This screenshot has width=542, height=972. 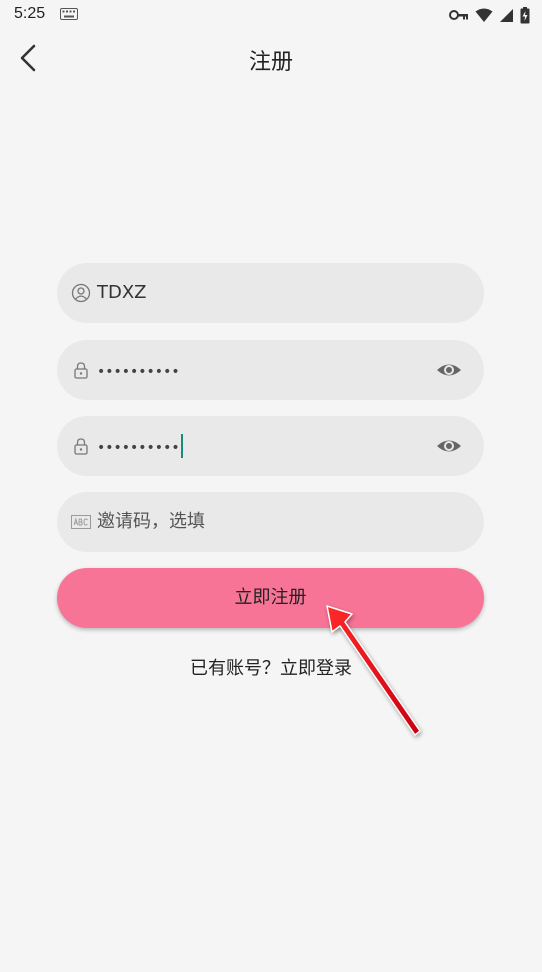 What do you see at coordinates (30, 13) in the screenshot?
I see `status-time: 5:25` at bounding box center [30, 13].